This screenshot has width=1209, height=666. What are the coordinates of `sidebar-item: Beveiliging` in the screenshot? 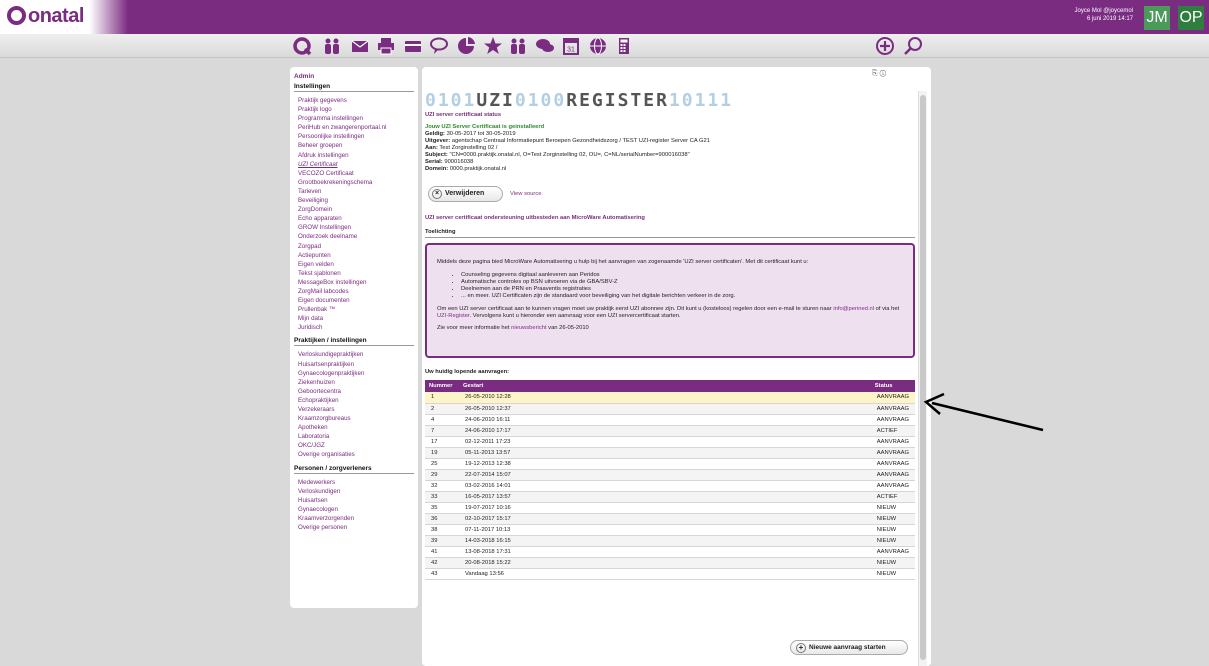 It's located at (354, 200).